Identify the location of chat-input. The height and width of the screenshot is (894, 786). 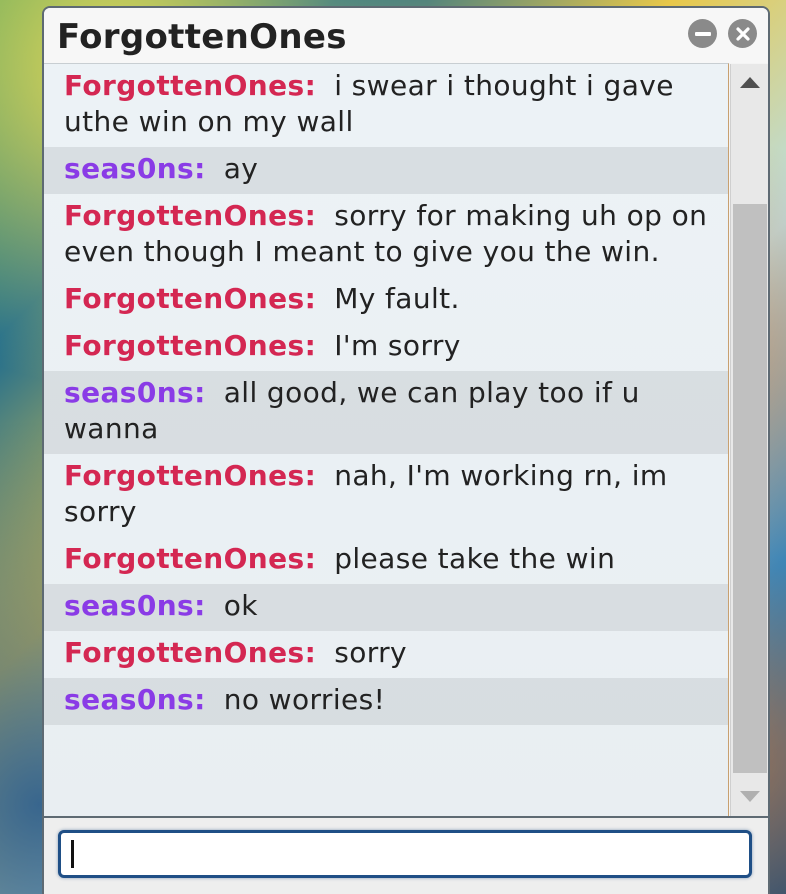
(405, 854).